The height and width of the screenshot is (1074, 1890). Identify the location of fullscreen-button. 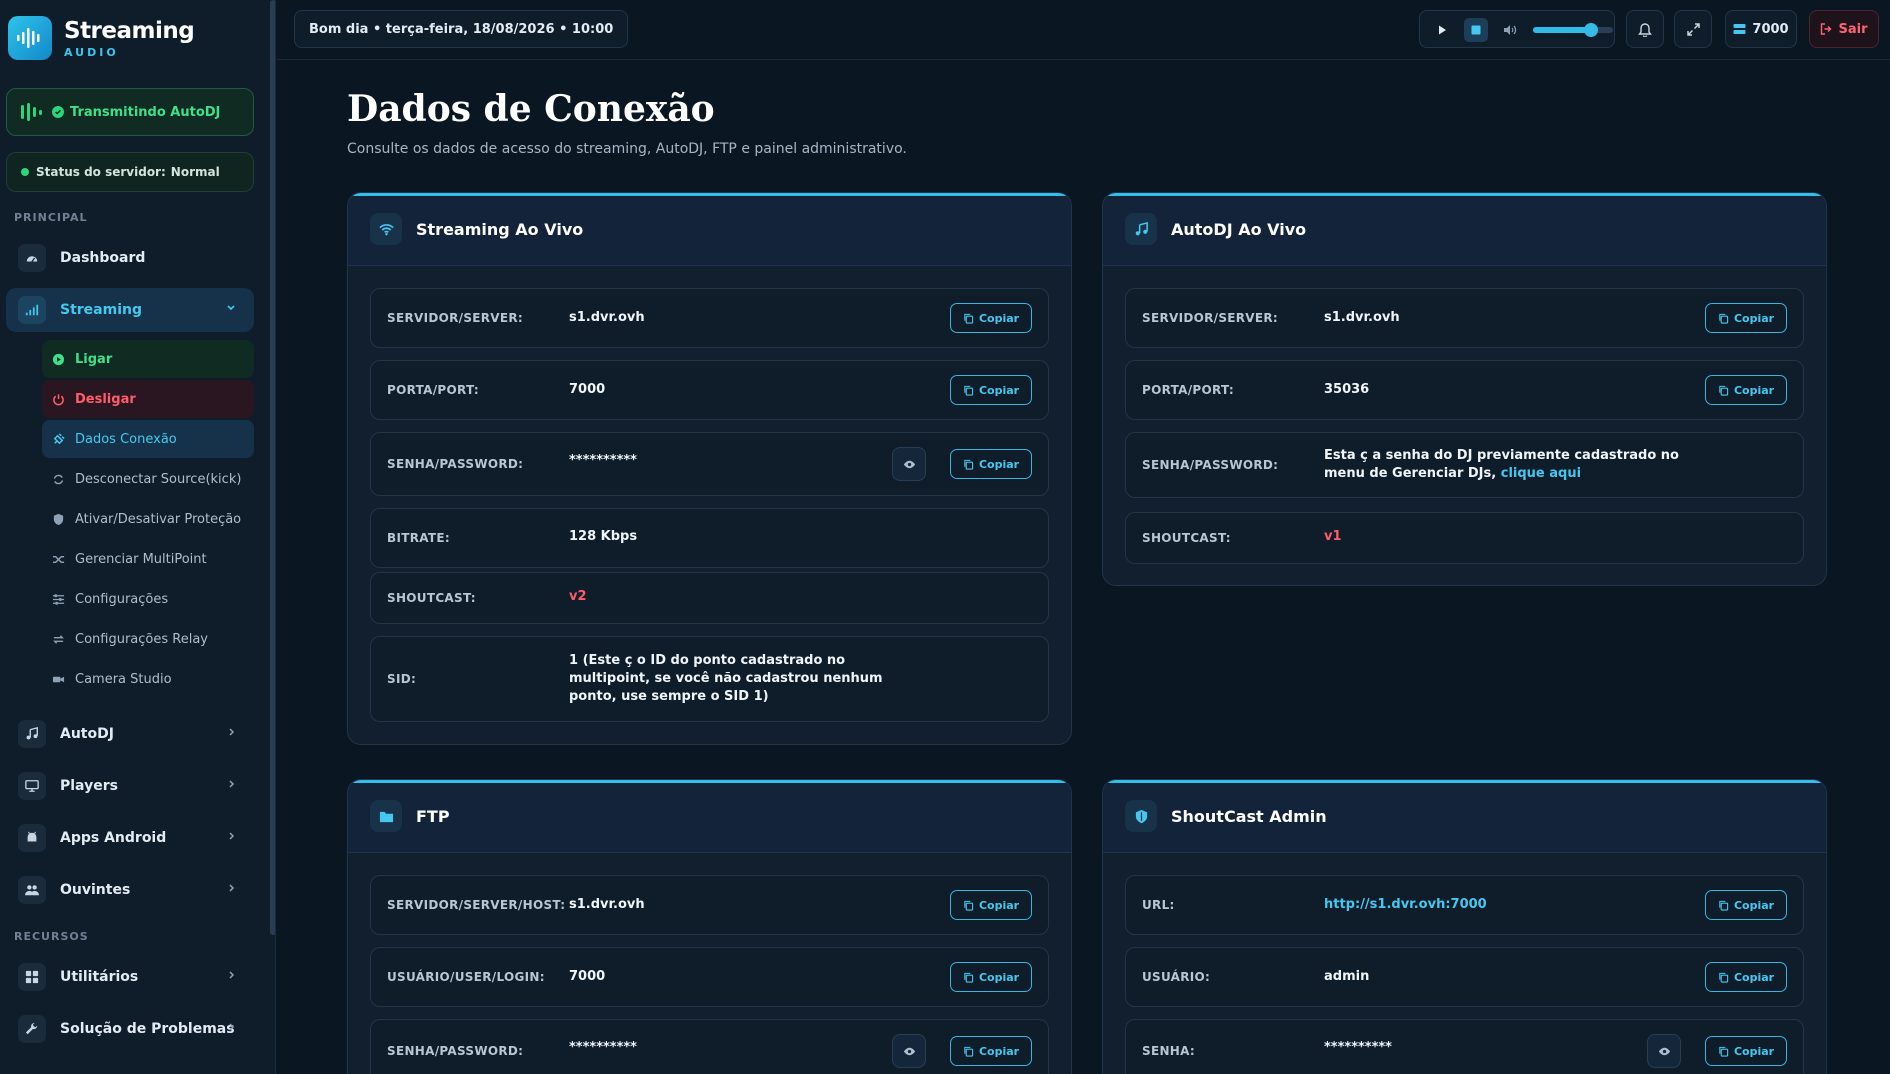
(1693, 29).